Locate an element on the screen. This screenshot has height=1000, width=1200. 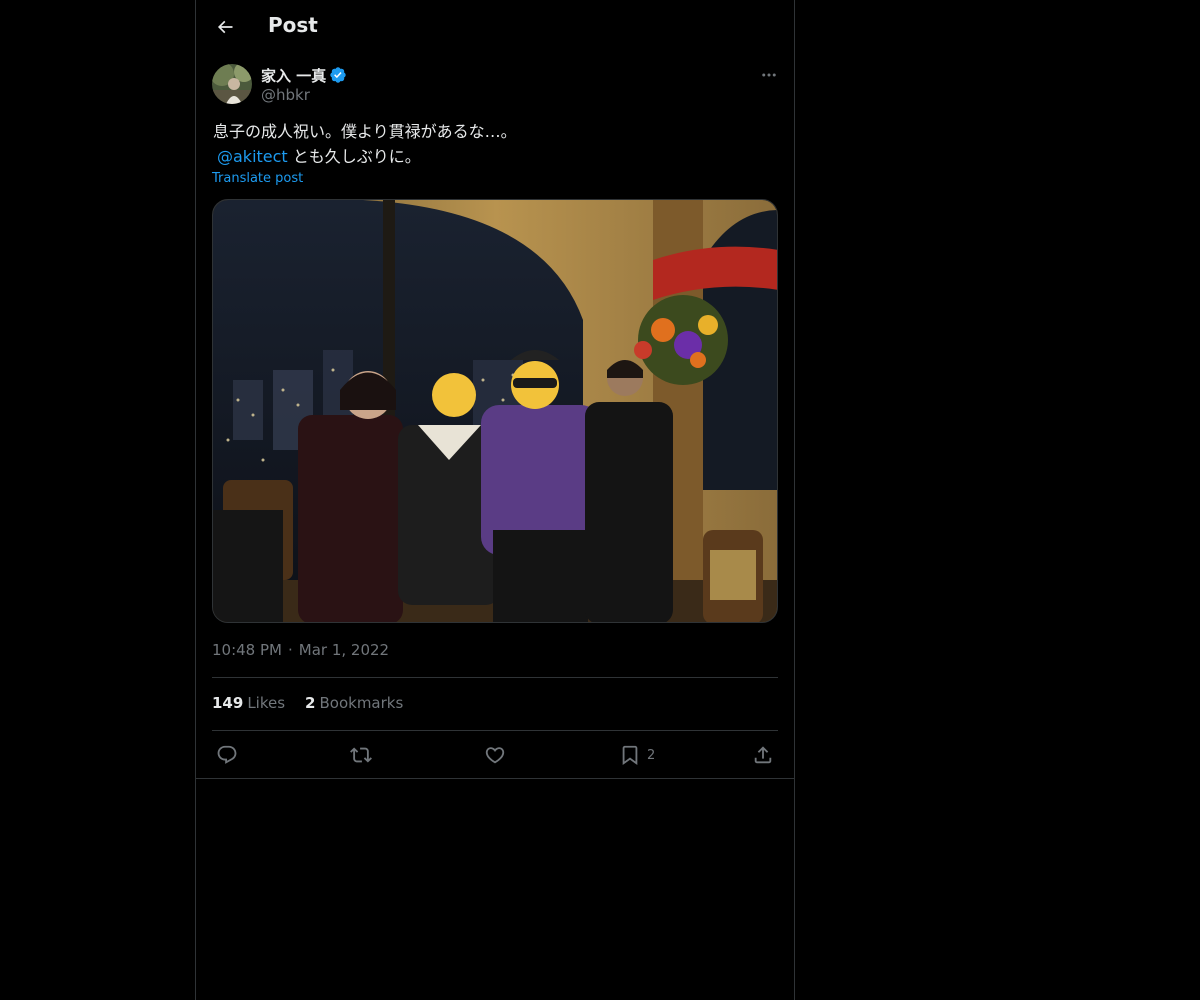
tweet-text: 息子の成人祝い。僕より貫禄があるな…。 @akitect とも久しぶりに。 is located at coordinates (495, 144).